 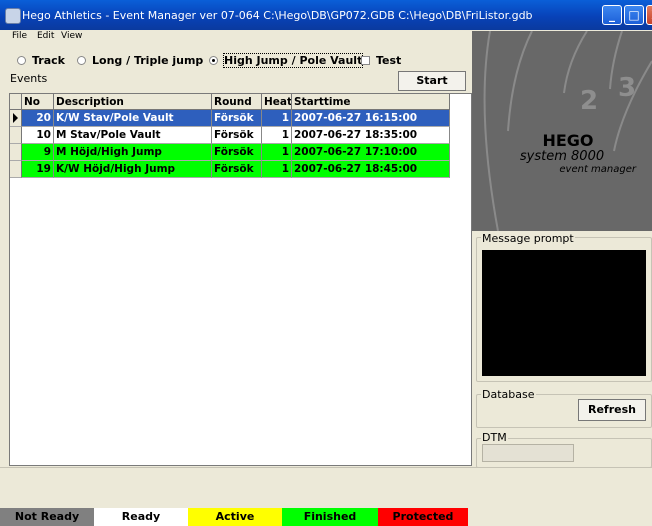 I want to click on column-header-description: Description, so click(x=133, y=102).